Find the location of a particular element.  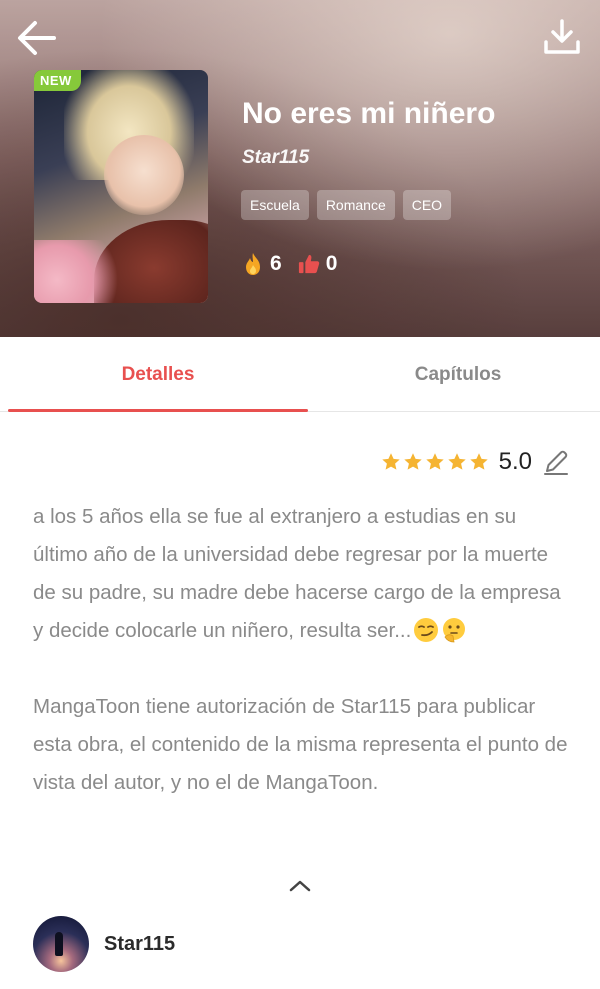

download-button is located at coordinates (562, 38).